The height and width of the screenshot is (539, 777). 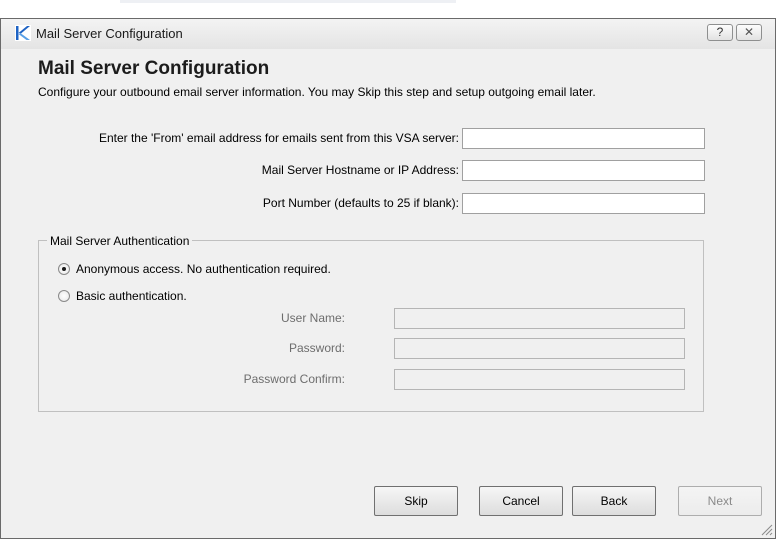 I want to click on basic-auth-radio, so click(x=64, y=296).